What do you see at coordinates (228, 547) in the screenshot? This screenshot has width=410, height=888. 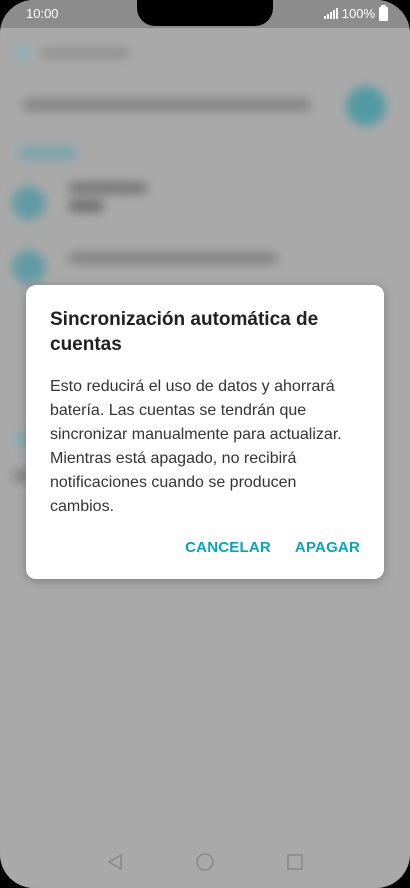 I see `cancel-button: CANCELAR` at bounding box center [228, 547].